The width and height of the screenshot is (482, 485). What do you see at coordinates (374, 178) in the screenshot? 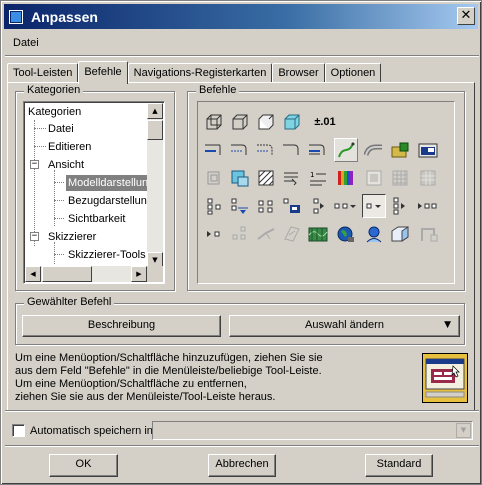
I see `swatch-disabled-icon` at bounding box center [374, 178].